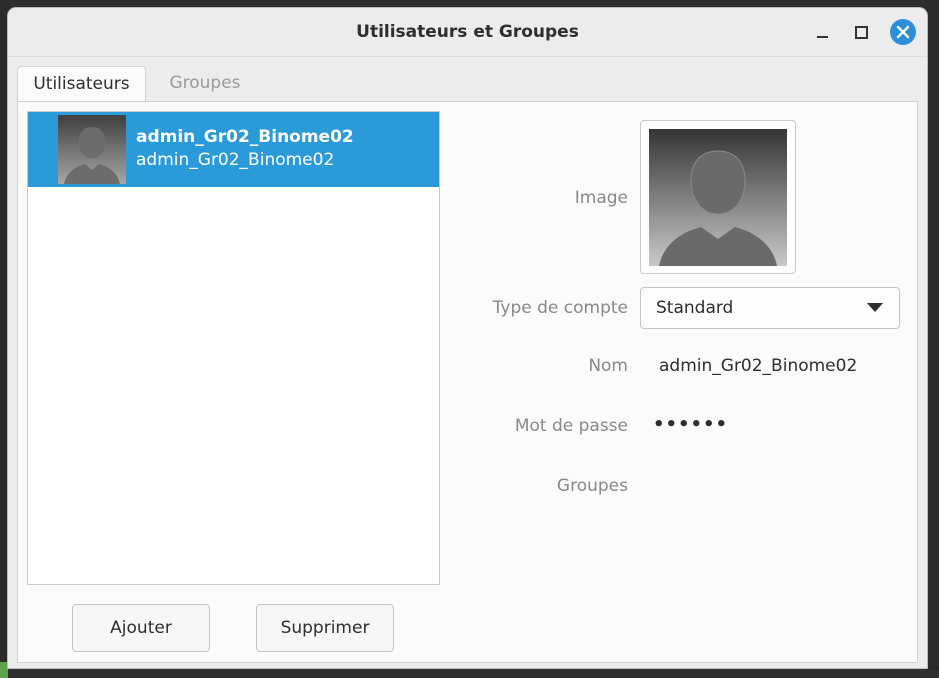 The height and width of the screenshot is (678, 939). I want to click on user-display-name: admin_Gr02_Binome02, so click(245, 137).